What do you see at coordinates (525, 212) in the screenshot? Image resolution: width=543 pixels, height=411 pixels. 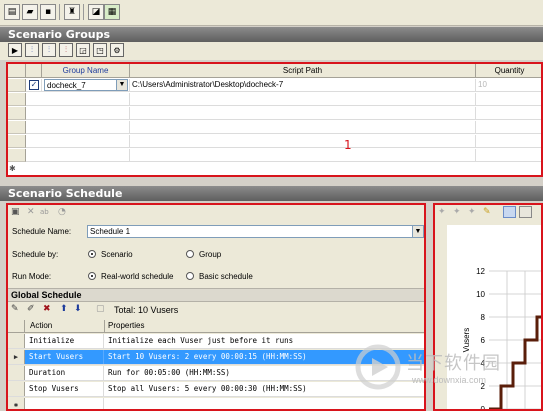 I see `legend-view-icon` at bounding box center [525, 212].